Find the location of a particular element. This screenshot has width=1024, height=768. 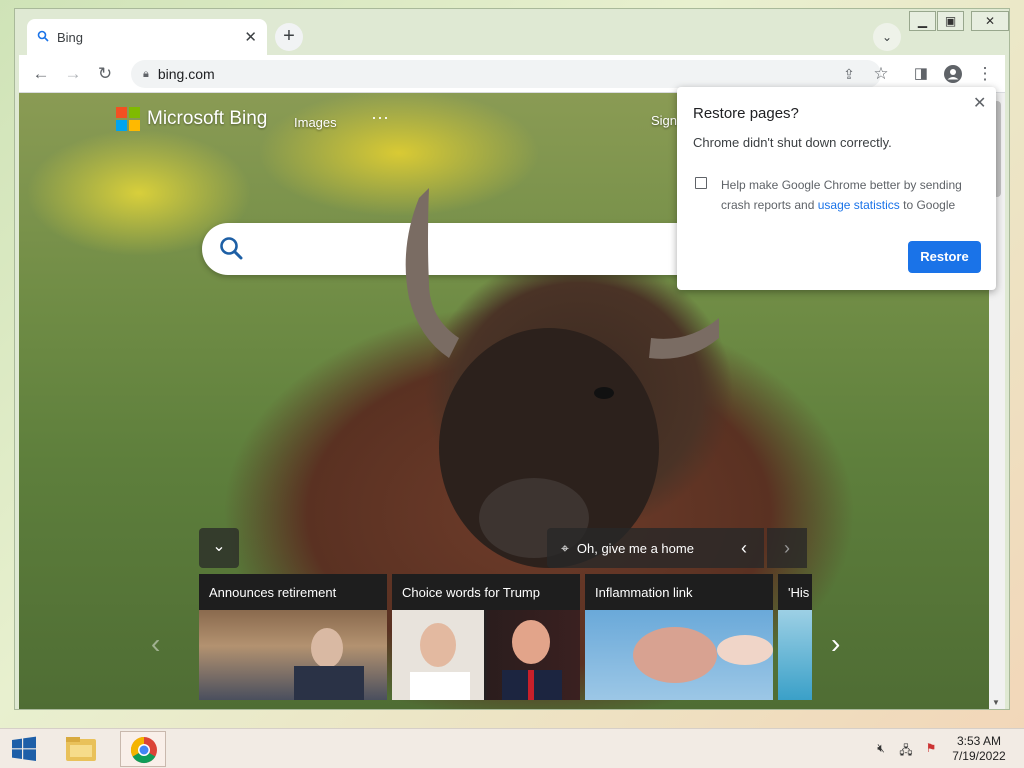

tab-bing: Bing ✕ is located at coordinates (147, 37).